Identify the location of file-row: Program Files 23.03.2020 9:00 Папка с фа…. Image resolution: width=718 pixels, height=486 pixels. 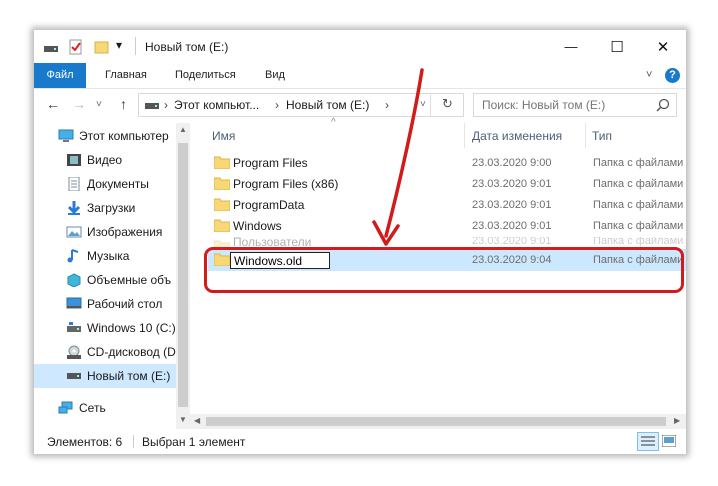
(447, 163).